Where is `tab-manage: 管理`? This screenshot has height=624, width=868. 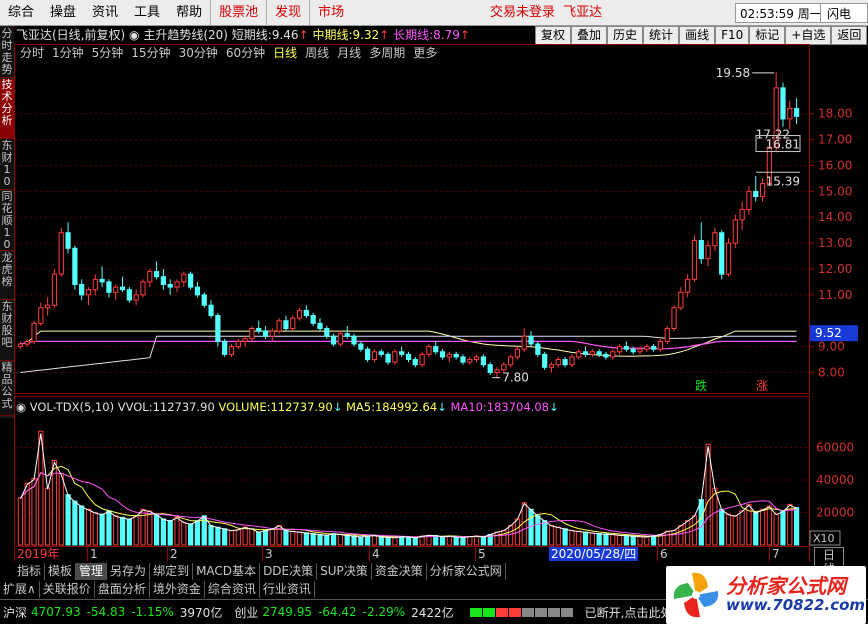 tab-manage: 管理 is located at coordinates (92, 571).